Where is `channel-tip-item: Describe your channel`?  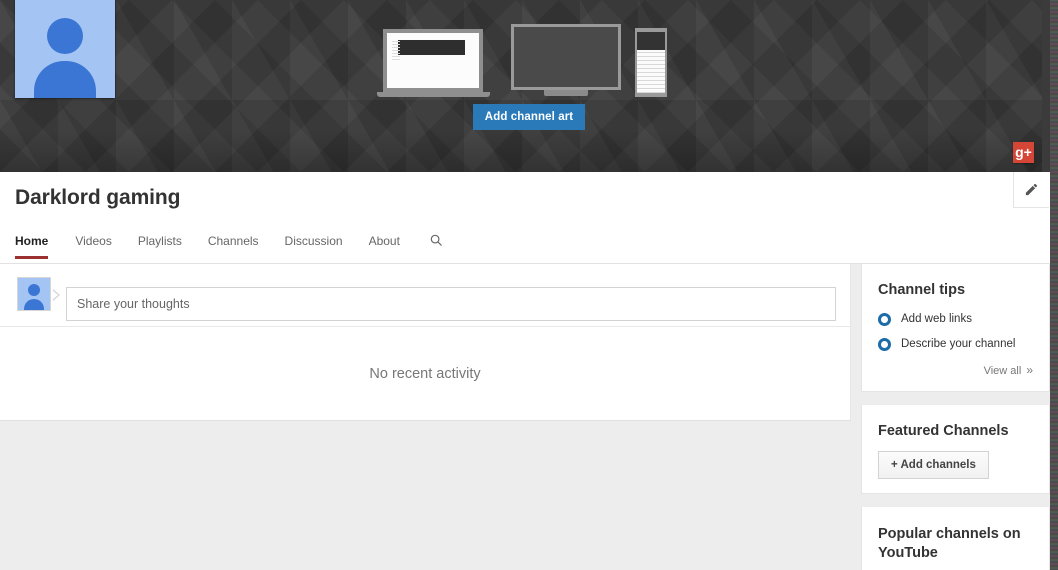 channel-tip-item: Describe your channel is located at coordinates (955, 344).